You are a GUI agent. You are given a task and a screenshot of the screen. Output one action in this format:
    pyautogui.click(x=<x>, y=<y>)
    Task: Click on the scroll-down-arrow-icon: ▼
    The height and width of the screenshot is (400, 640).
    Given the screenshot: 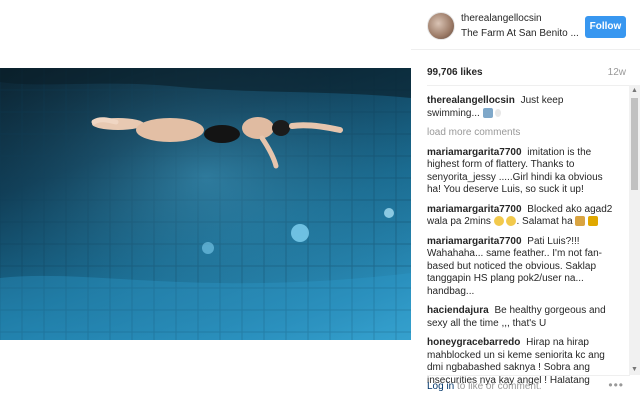 What is the action you would take?
    pyautogui.click(x=634, y=369)
    